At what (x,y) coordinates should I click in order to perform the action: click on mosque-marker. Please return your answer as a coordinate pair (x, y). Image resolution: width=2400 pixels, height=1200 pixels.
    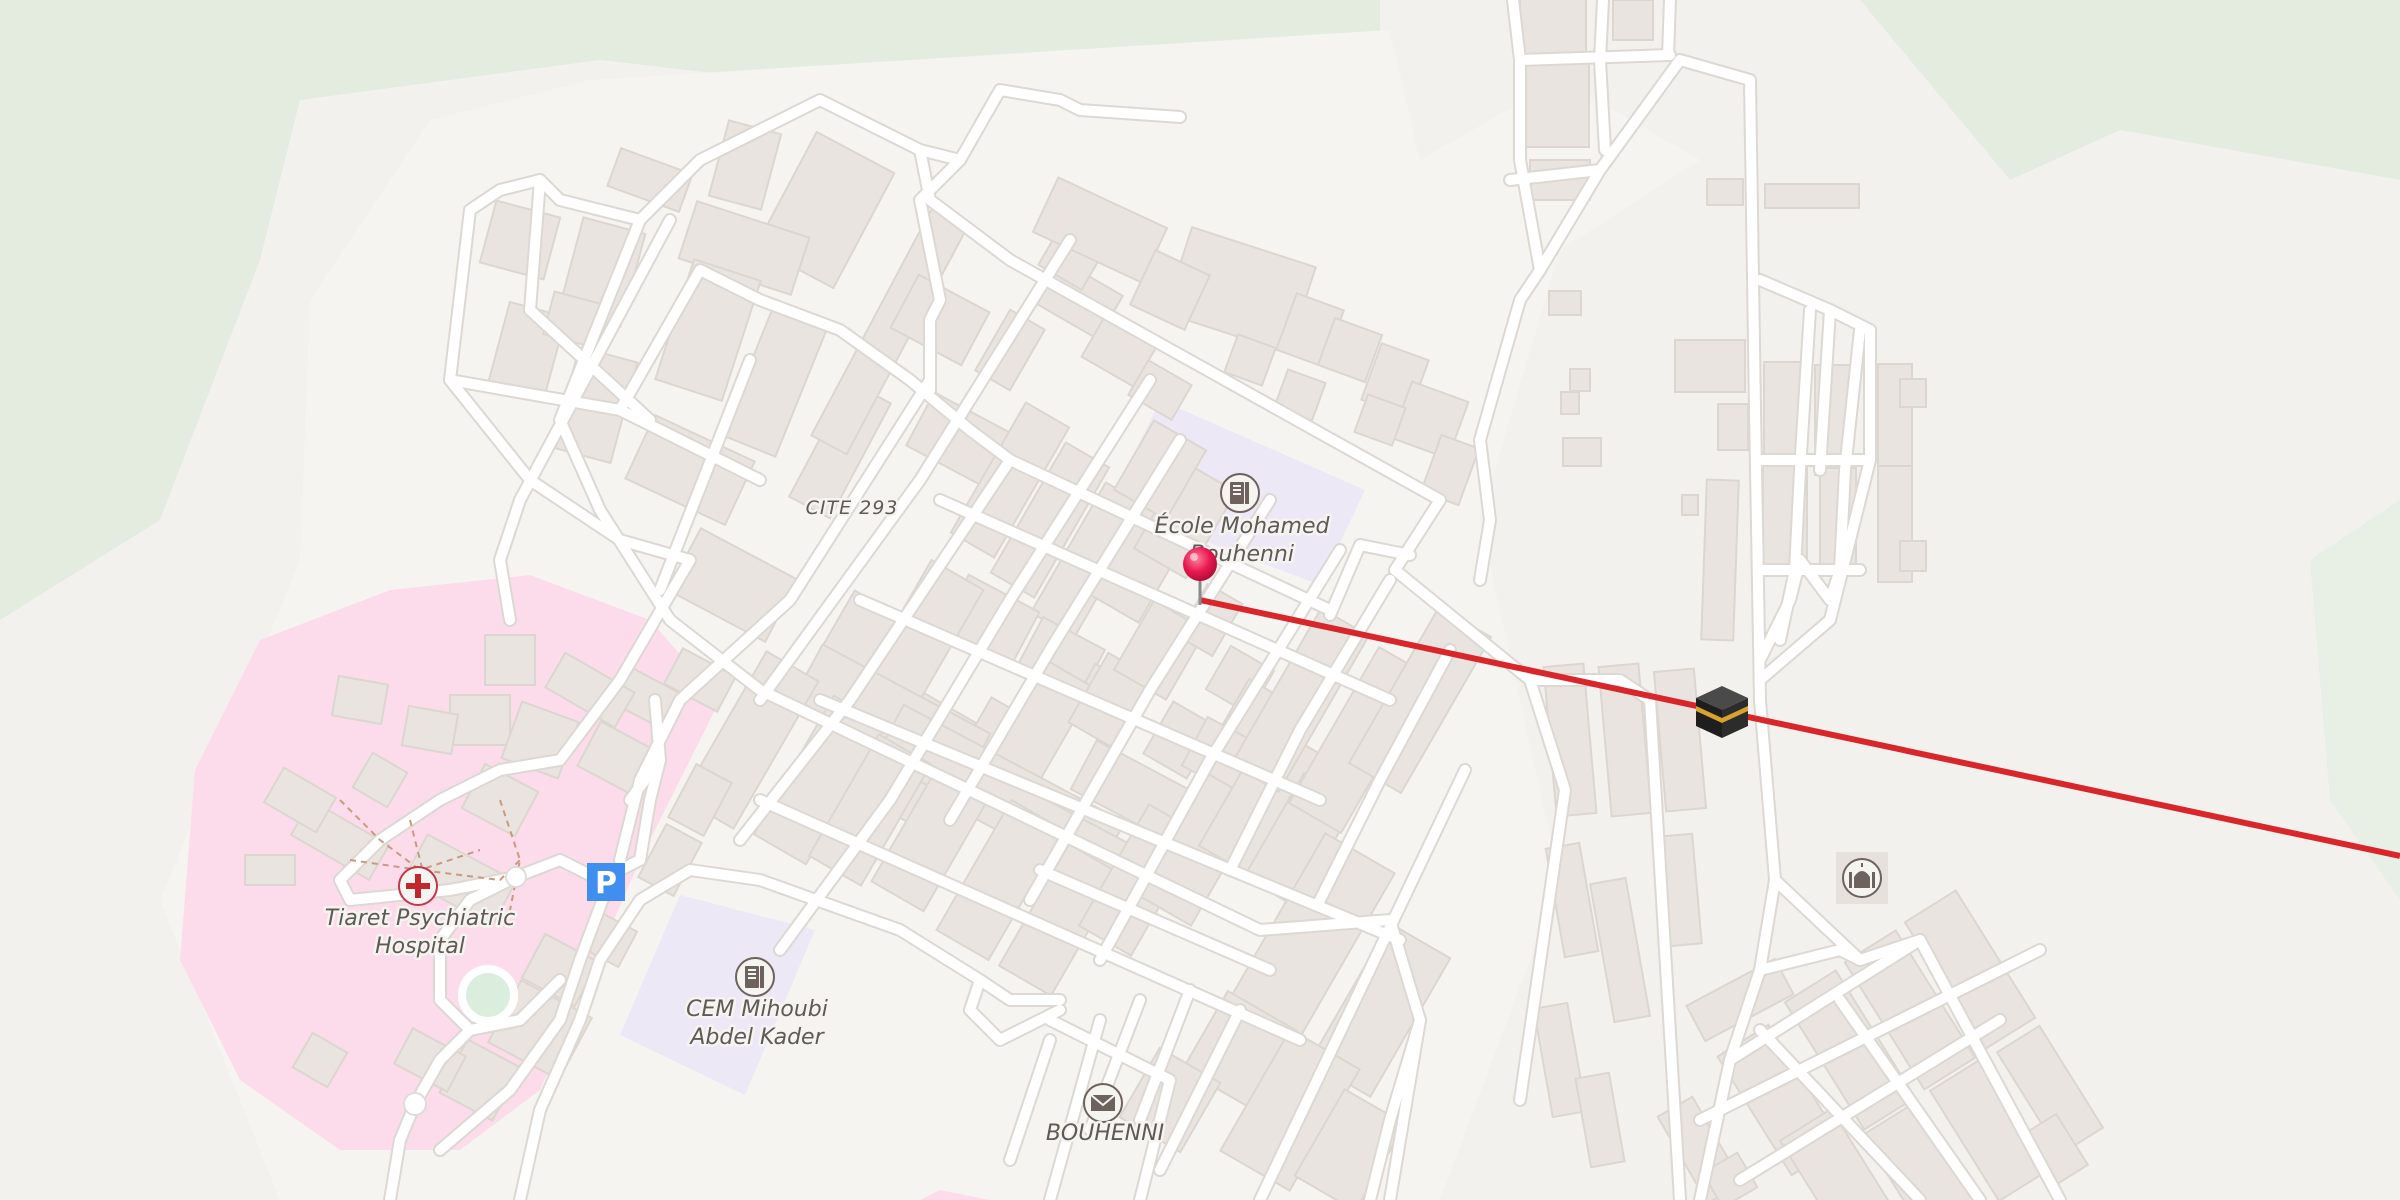
    Looking at the image, I should click on (1862, 878).